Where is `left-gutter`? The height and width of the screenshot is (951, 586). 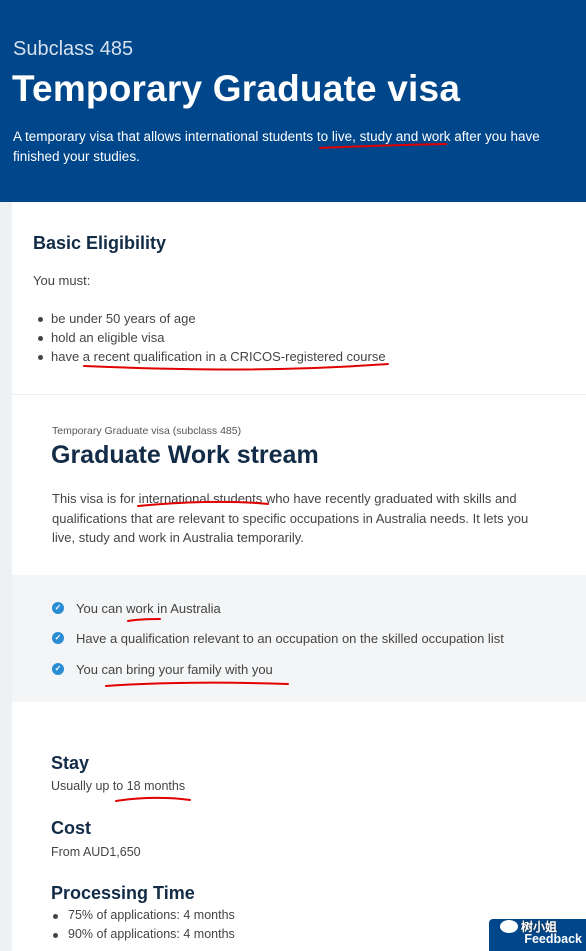
left-gutter is located at coordinates (6, 576).